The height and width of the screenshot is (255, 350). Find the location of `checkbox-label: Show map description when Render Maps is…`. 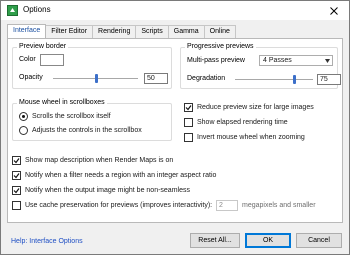

checkbox-label: Show map description when Render Maps is… is located at coordinates (99, 160).